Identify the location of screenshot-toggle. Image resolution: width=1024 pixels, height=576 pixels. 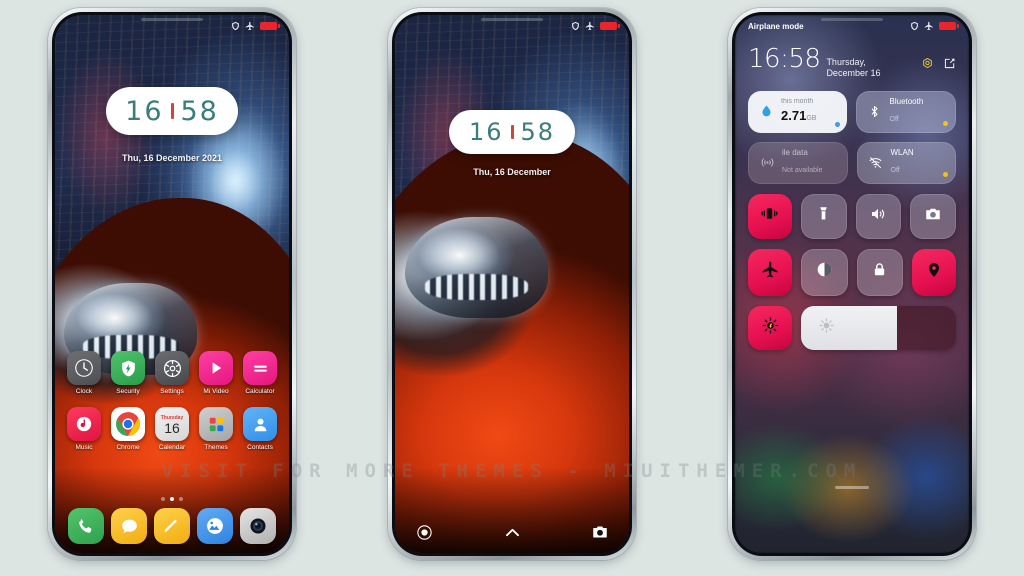
(933, 216).